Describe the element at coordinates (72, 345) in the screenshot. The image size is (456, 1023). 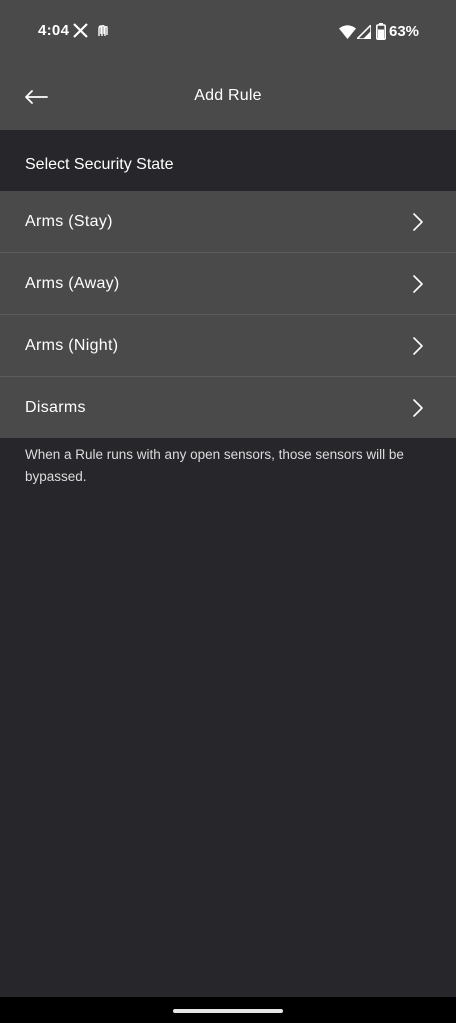
I see `list-item-label: Arms (Night)` at that location.